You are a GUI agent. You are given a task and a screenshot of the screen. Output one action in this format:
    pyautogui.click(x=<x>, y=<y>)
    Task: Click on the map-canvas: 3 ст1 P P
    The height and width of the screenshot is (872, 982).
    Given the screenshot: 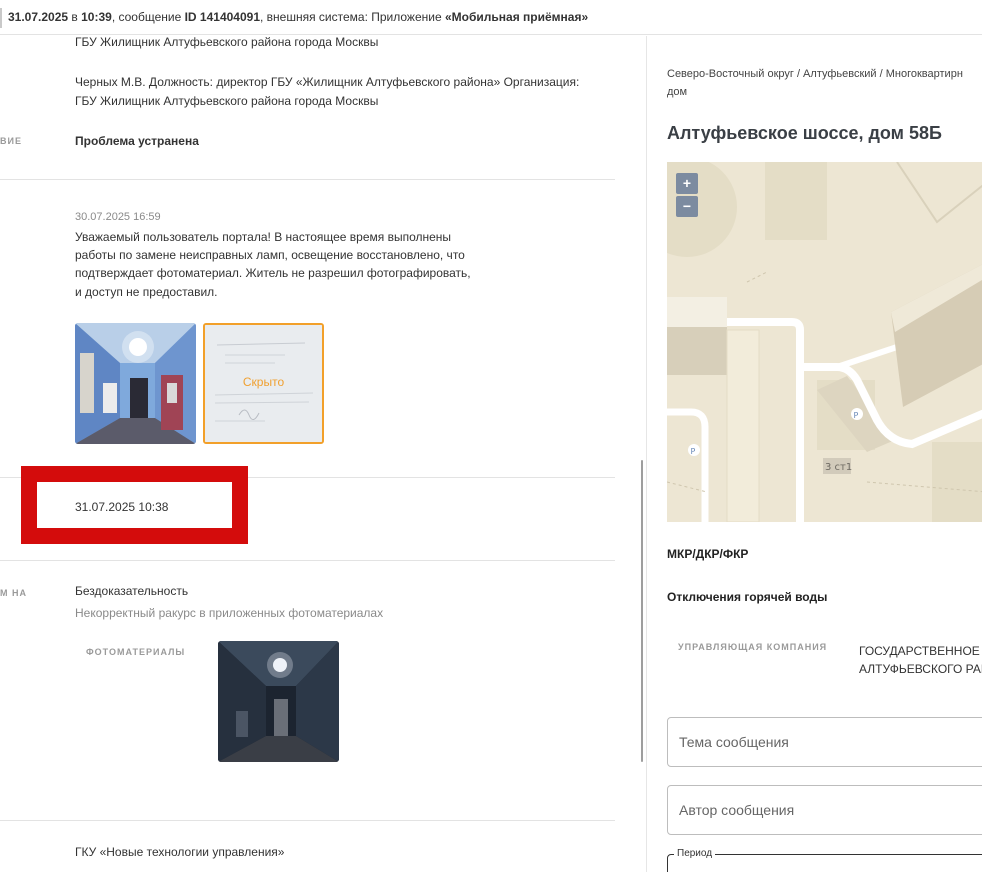 What is the action you would take?
    pyautogui.click(x=824, y=342)
    